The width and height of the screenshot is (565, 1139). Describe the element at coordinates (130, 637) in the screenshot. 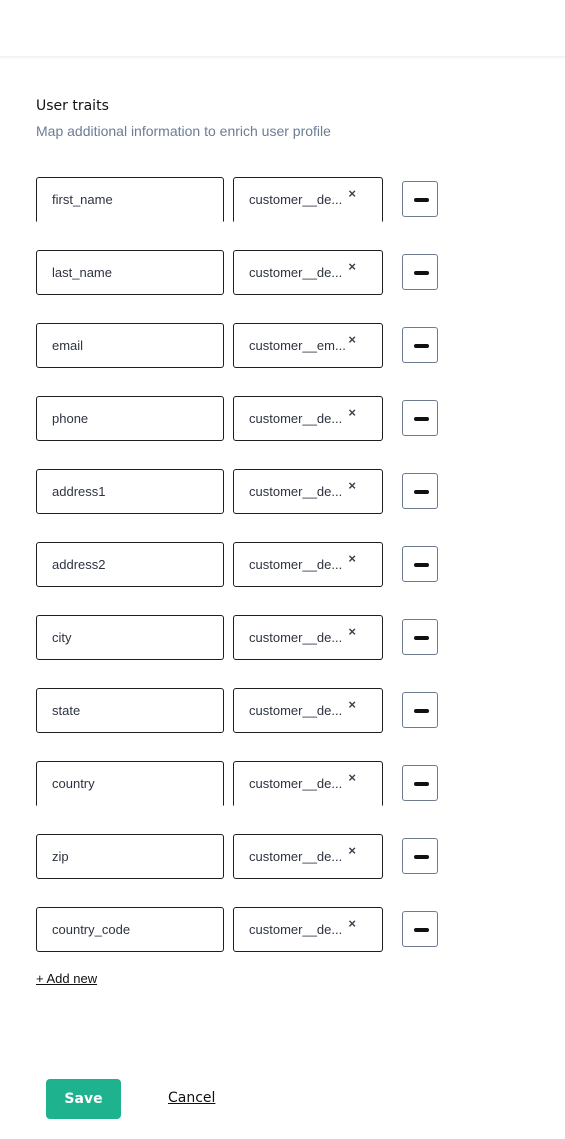

I see `trait-key-input: city` at that location.